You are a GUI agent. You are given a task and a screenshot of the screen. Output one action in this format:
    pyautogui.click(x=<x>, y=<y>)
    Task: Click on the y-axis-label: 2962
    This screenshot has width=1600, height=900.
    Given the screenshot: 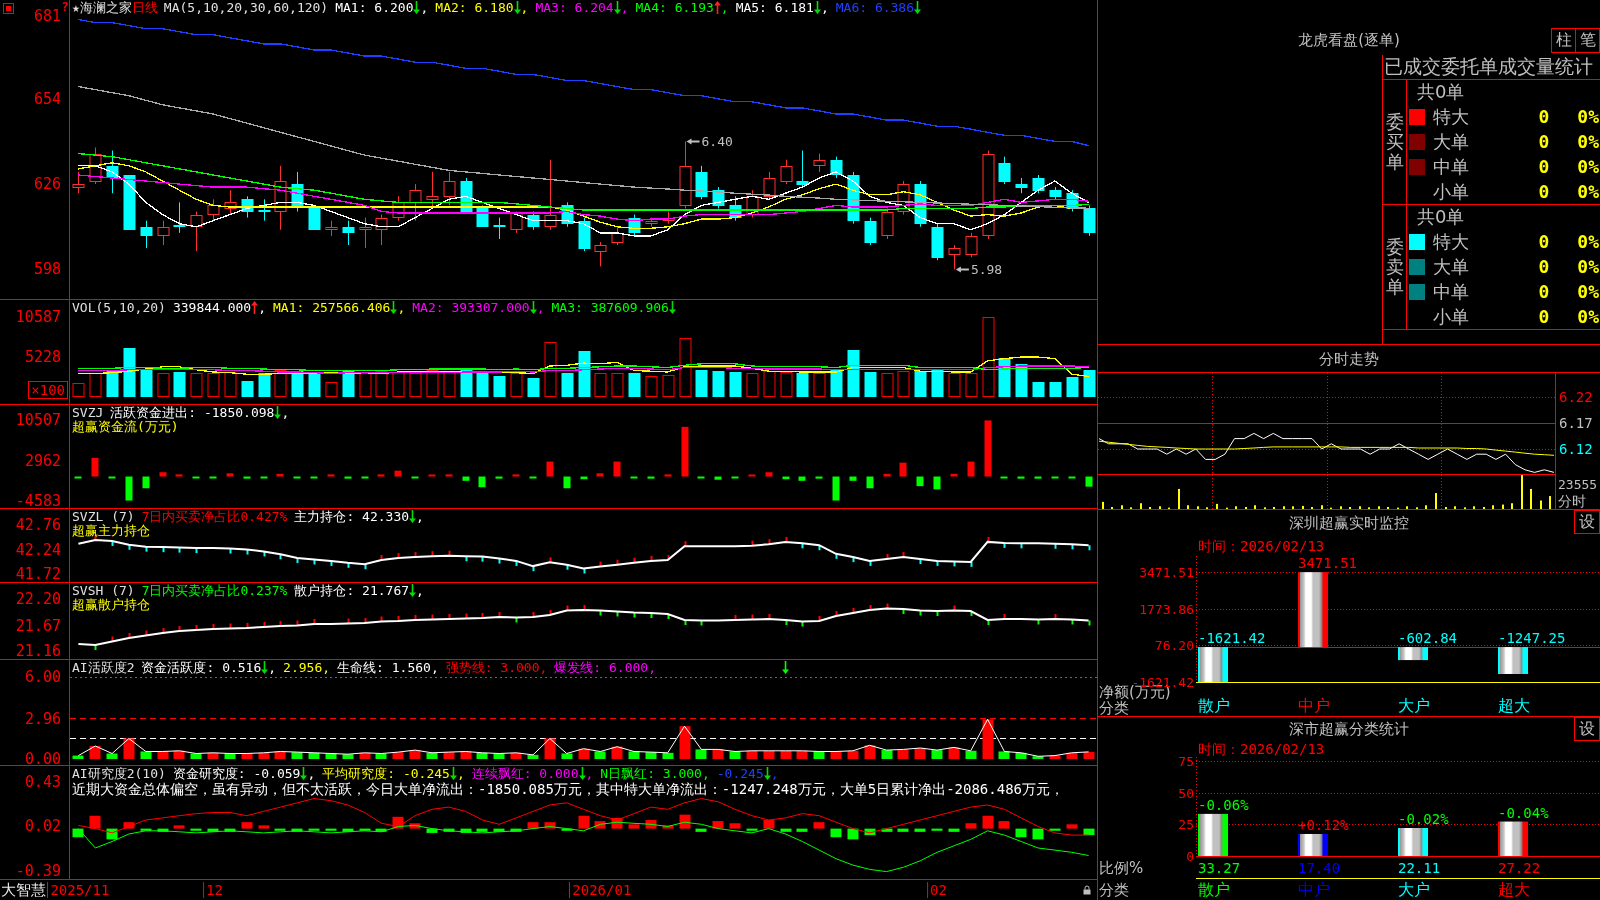 What is the action you would take?
    pyautogui.click(x=42, y=460)
    